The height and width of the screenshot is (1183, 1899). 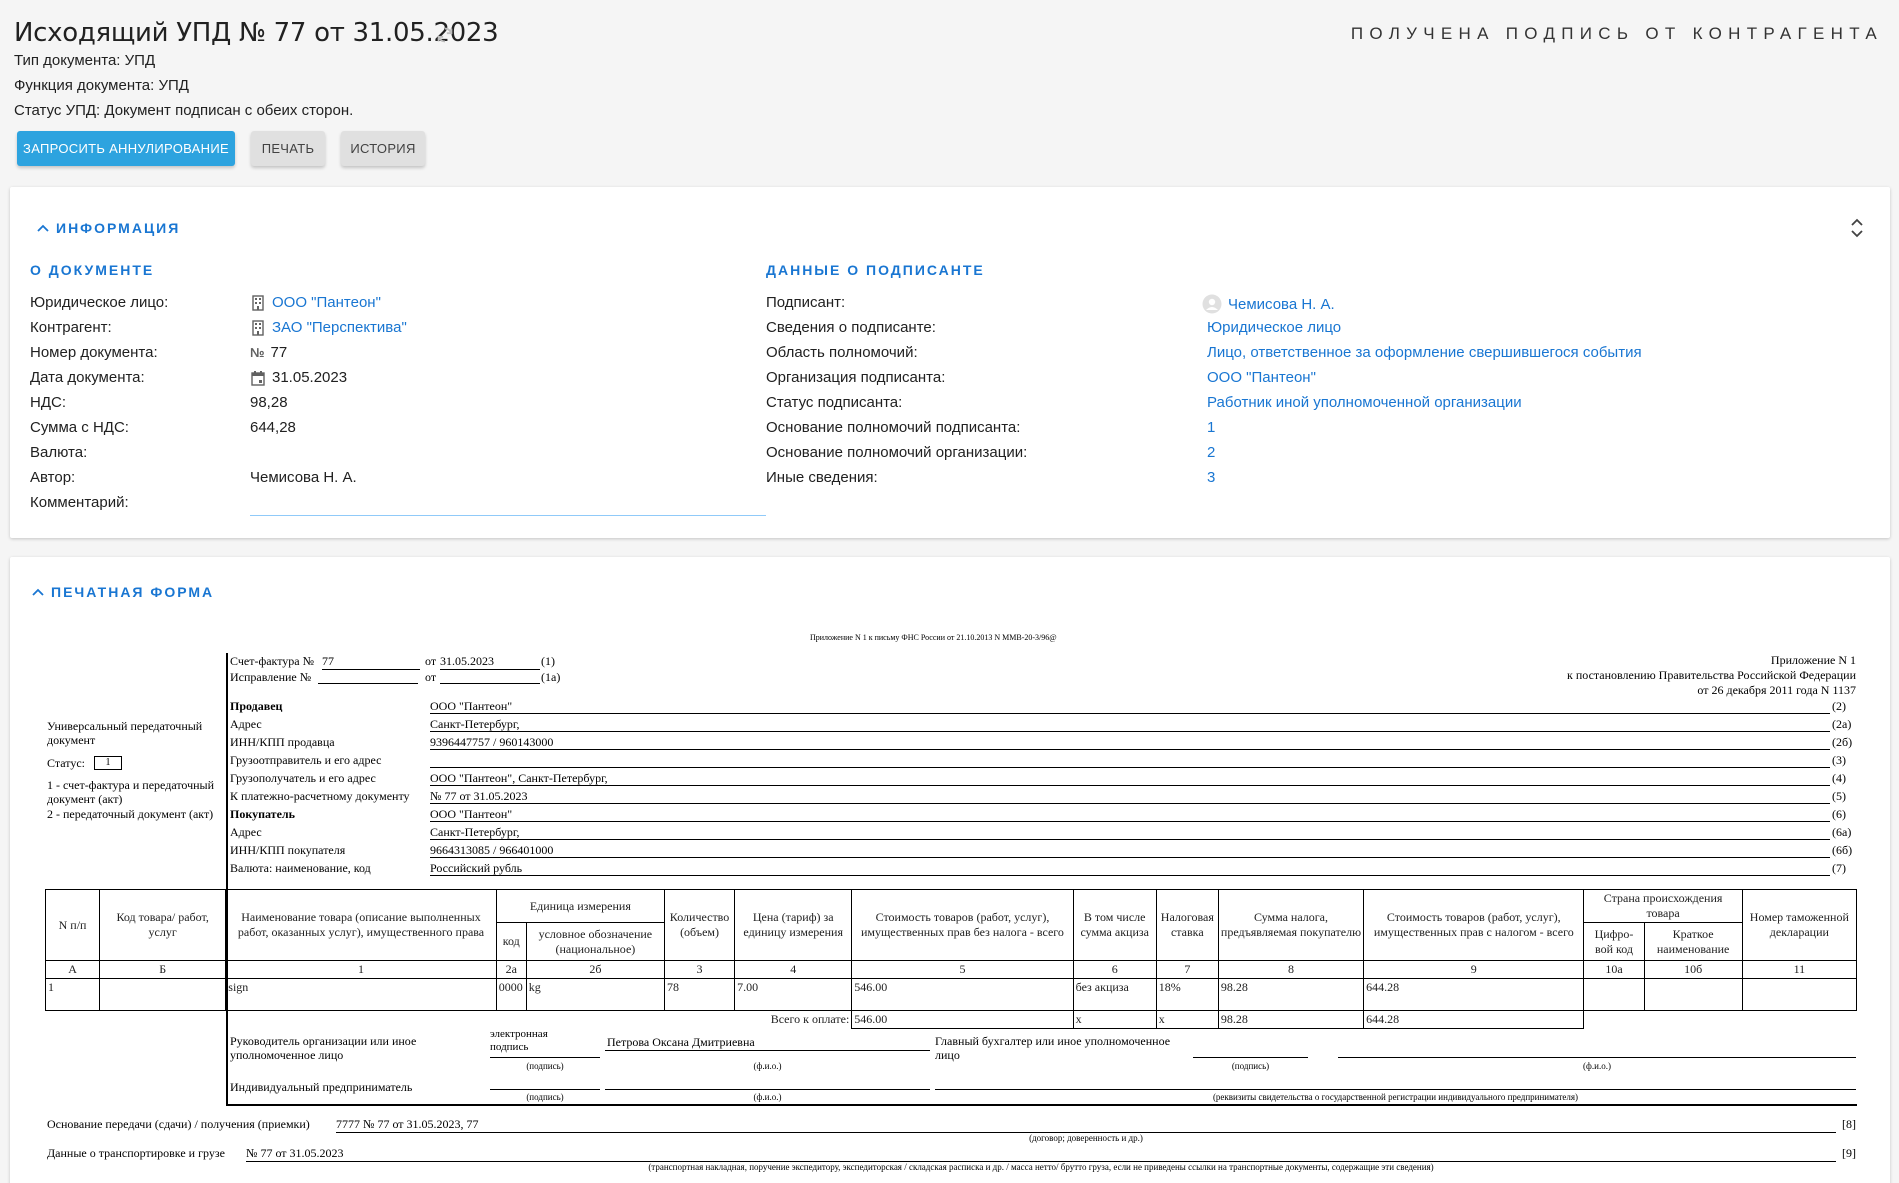 What do you see at coordinates (767, 1097) in the screenshot?
I see `ent-fio-sub: (ф.и.о.)` at bounding box center [767, 1097].